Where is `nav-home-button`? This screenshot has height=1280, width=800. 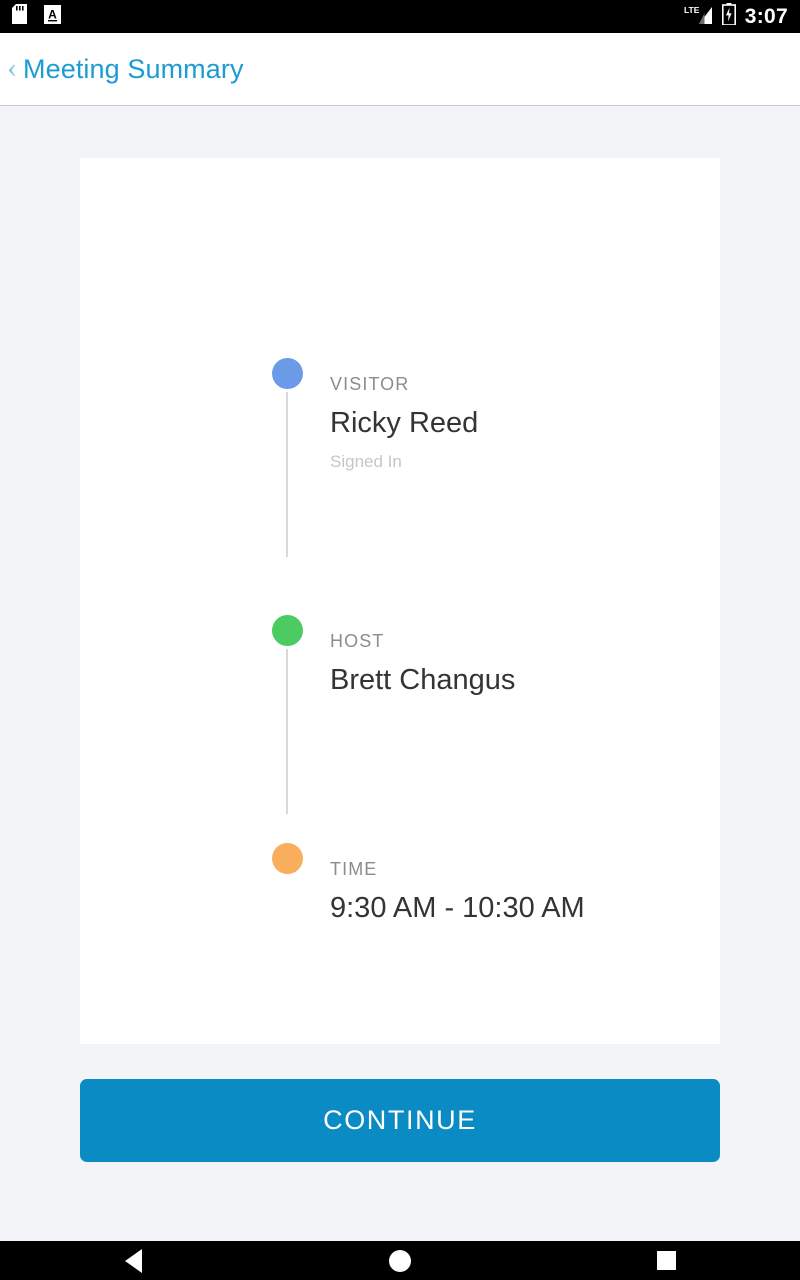
nav-home-button is located at coordinates (400, 1260).